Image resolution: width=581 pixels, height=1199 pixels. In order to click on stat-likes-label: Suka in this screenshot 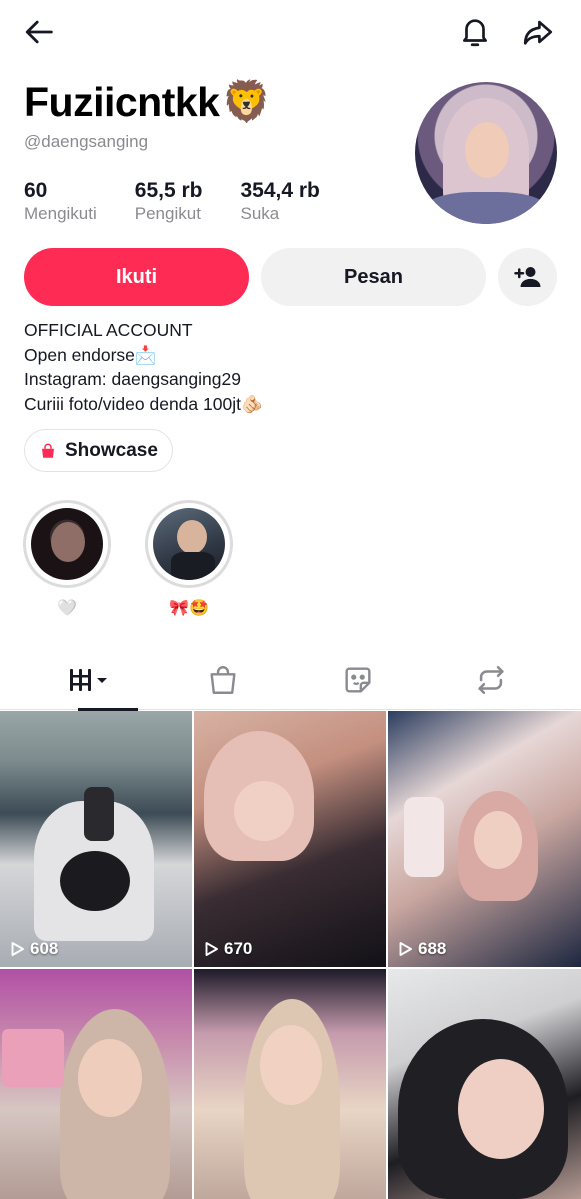, I will do `click(260, 213)`.